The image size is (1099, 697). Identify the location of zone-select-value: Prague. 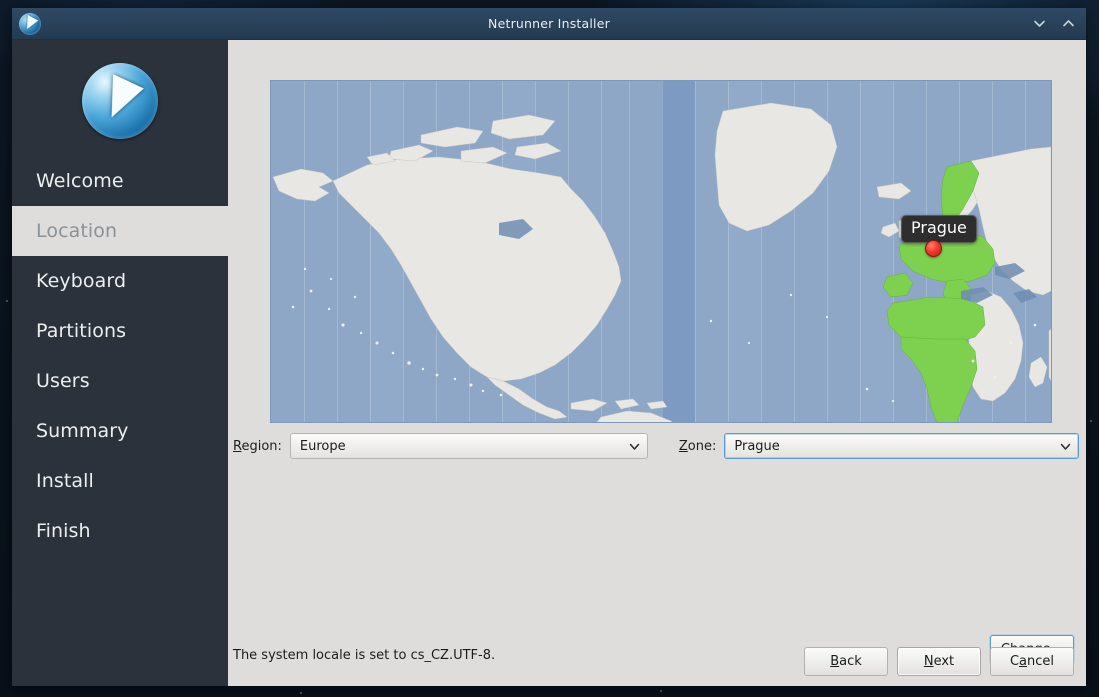
(757, 446).